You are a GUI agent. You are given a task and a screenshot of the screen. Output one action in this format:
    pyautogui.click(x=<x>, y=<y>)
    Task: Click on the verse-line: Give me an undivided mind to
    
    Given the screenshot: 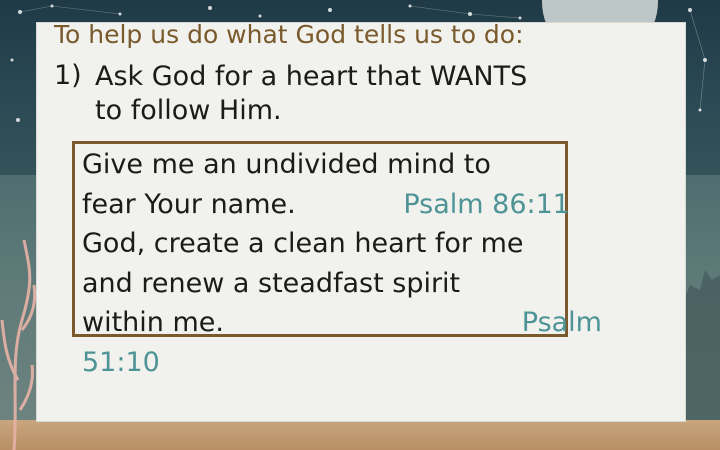 What is the action you would take?
    pyautogui.click(x=325, y=165)
    